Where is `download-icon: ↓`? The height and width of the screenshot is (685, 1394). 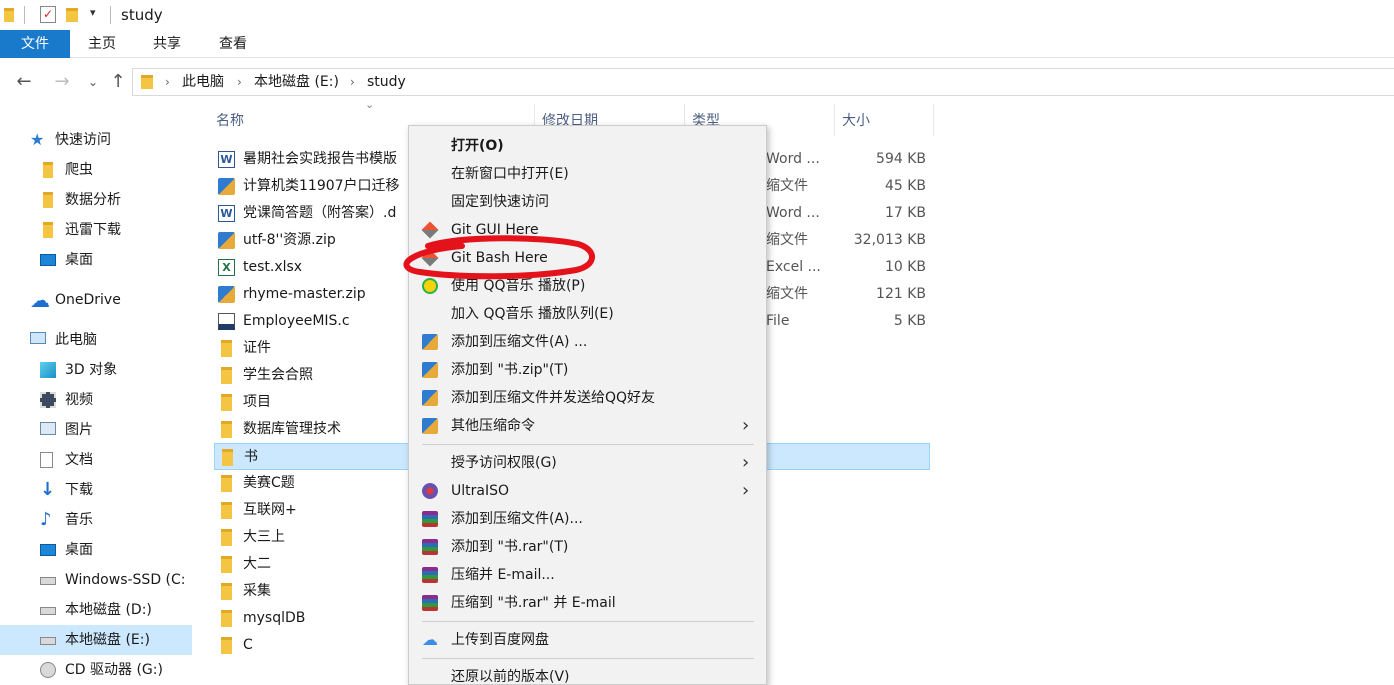
download-icon: ↓ is located at coordinates (48, 489).